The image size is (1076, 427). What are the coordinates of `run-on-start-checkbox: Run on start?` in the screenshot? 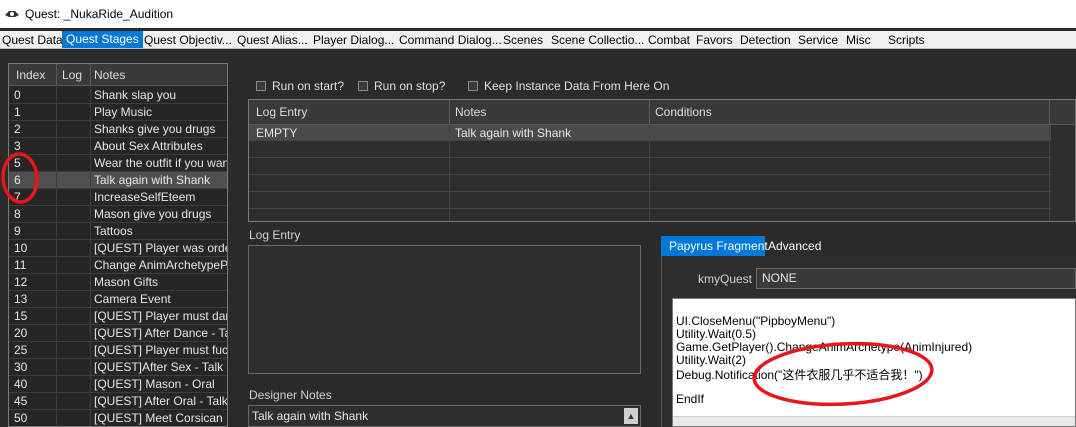 It's located at (300, 86).